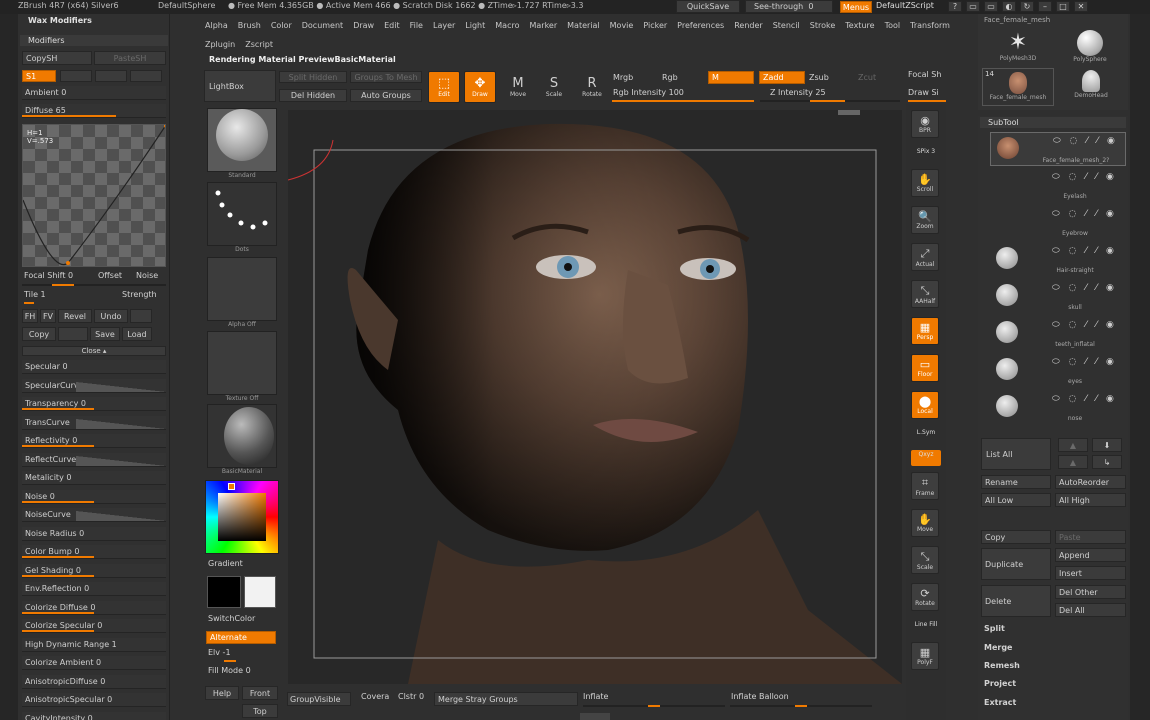 The height and width of the screenshot is (720, 1150). What do you see at coordinates (39, 76) in the screenshot?
I see `s1-button: S1` at bounding box center [39, 76].